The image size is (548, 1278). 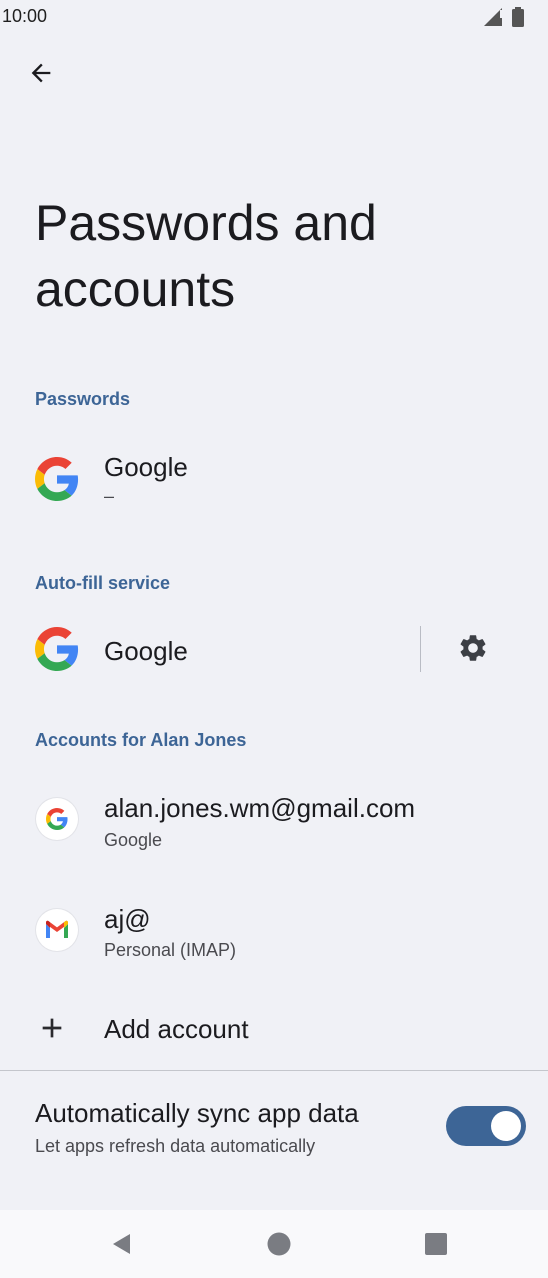 What do you see at coordinates (52, 1028) in the screenshot?
I see `plus-icon` at bounding box center [52, 1028].